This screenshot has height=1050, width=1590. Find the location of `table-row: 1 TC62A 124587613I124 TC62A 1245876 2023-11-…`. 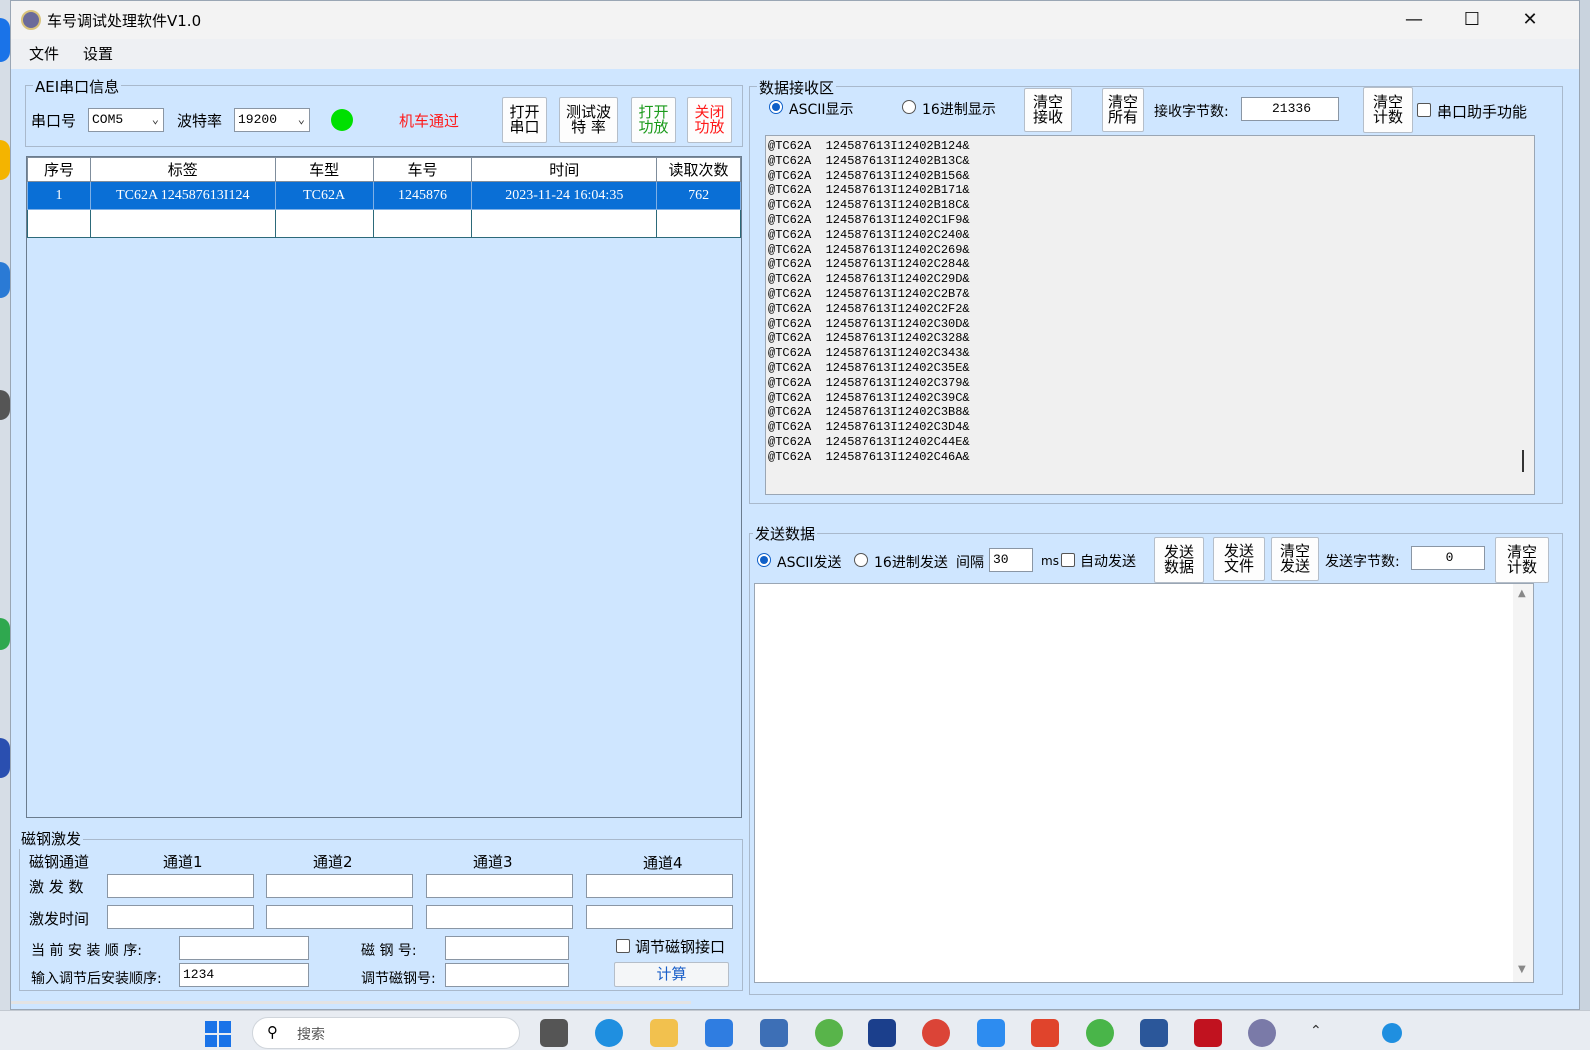

table-row: 1 TC62A 124587613I124 TC62A 1245876 2023-11-… is located at coordinates (384, 195).